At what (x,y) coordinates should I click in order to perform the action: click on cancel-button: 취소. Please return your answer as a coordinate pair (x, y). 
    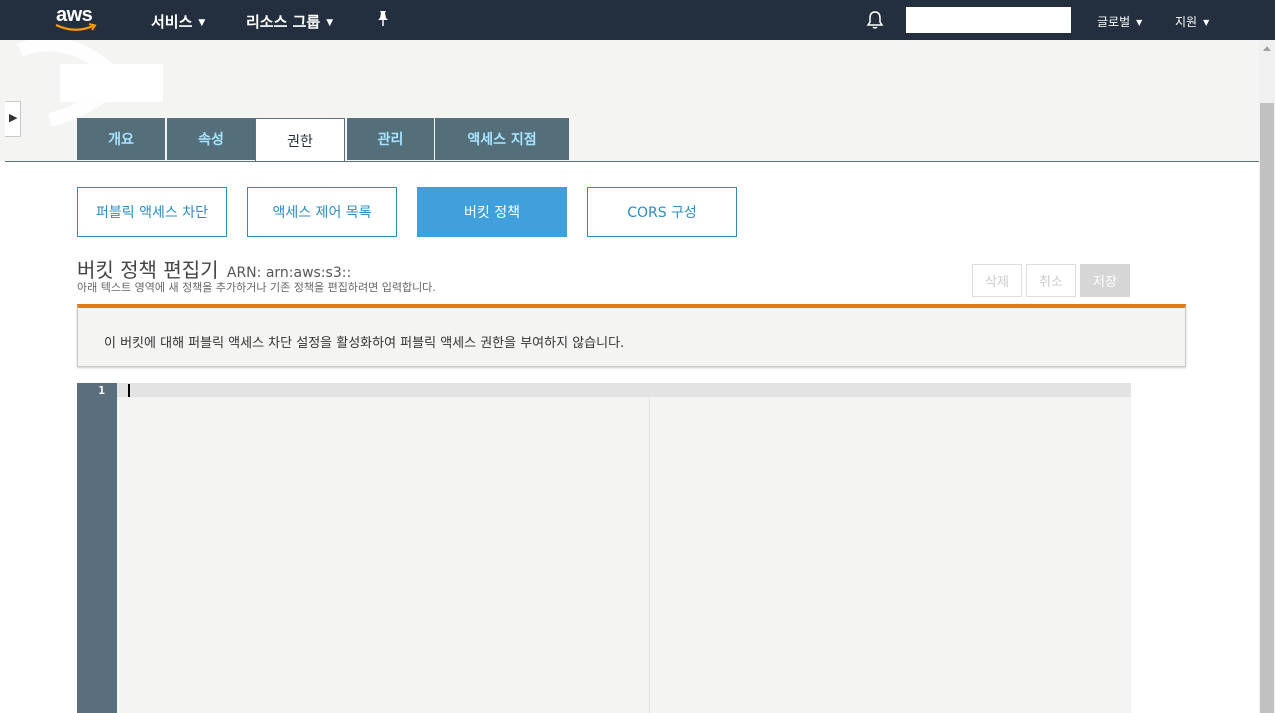
    Looking at the image, I should click on (1051, 280).